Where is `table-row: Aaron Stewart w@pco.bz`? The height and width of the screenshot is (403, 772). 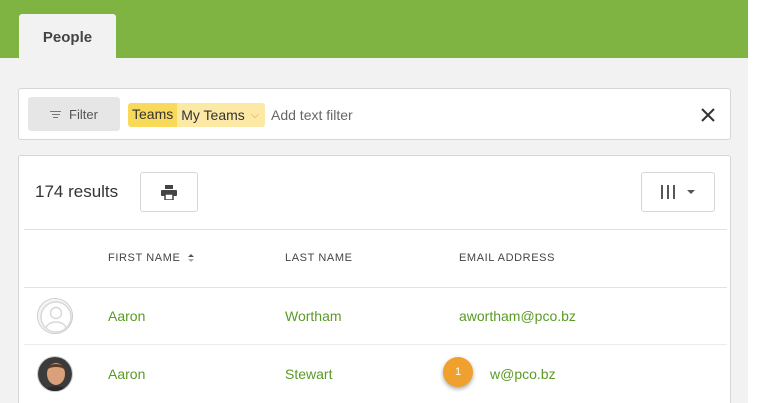 table-row: Aaron Stewart w@pco.bz is located at coordinates (374, 374).